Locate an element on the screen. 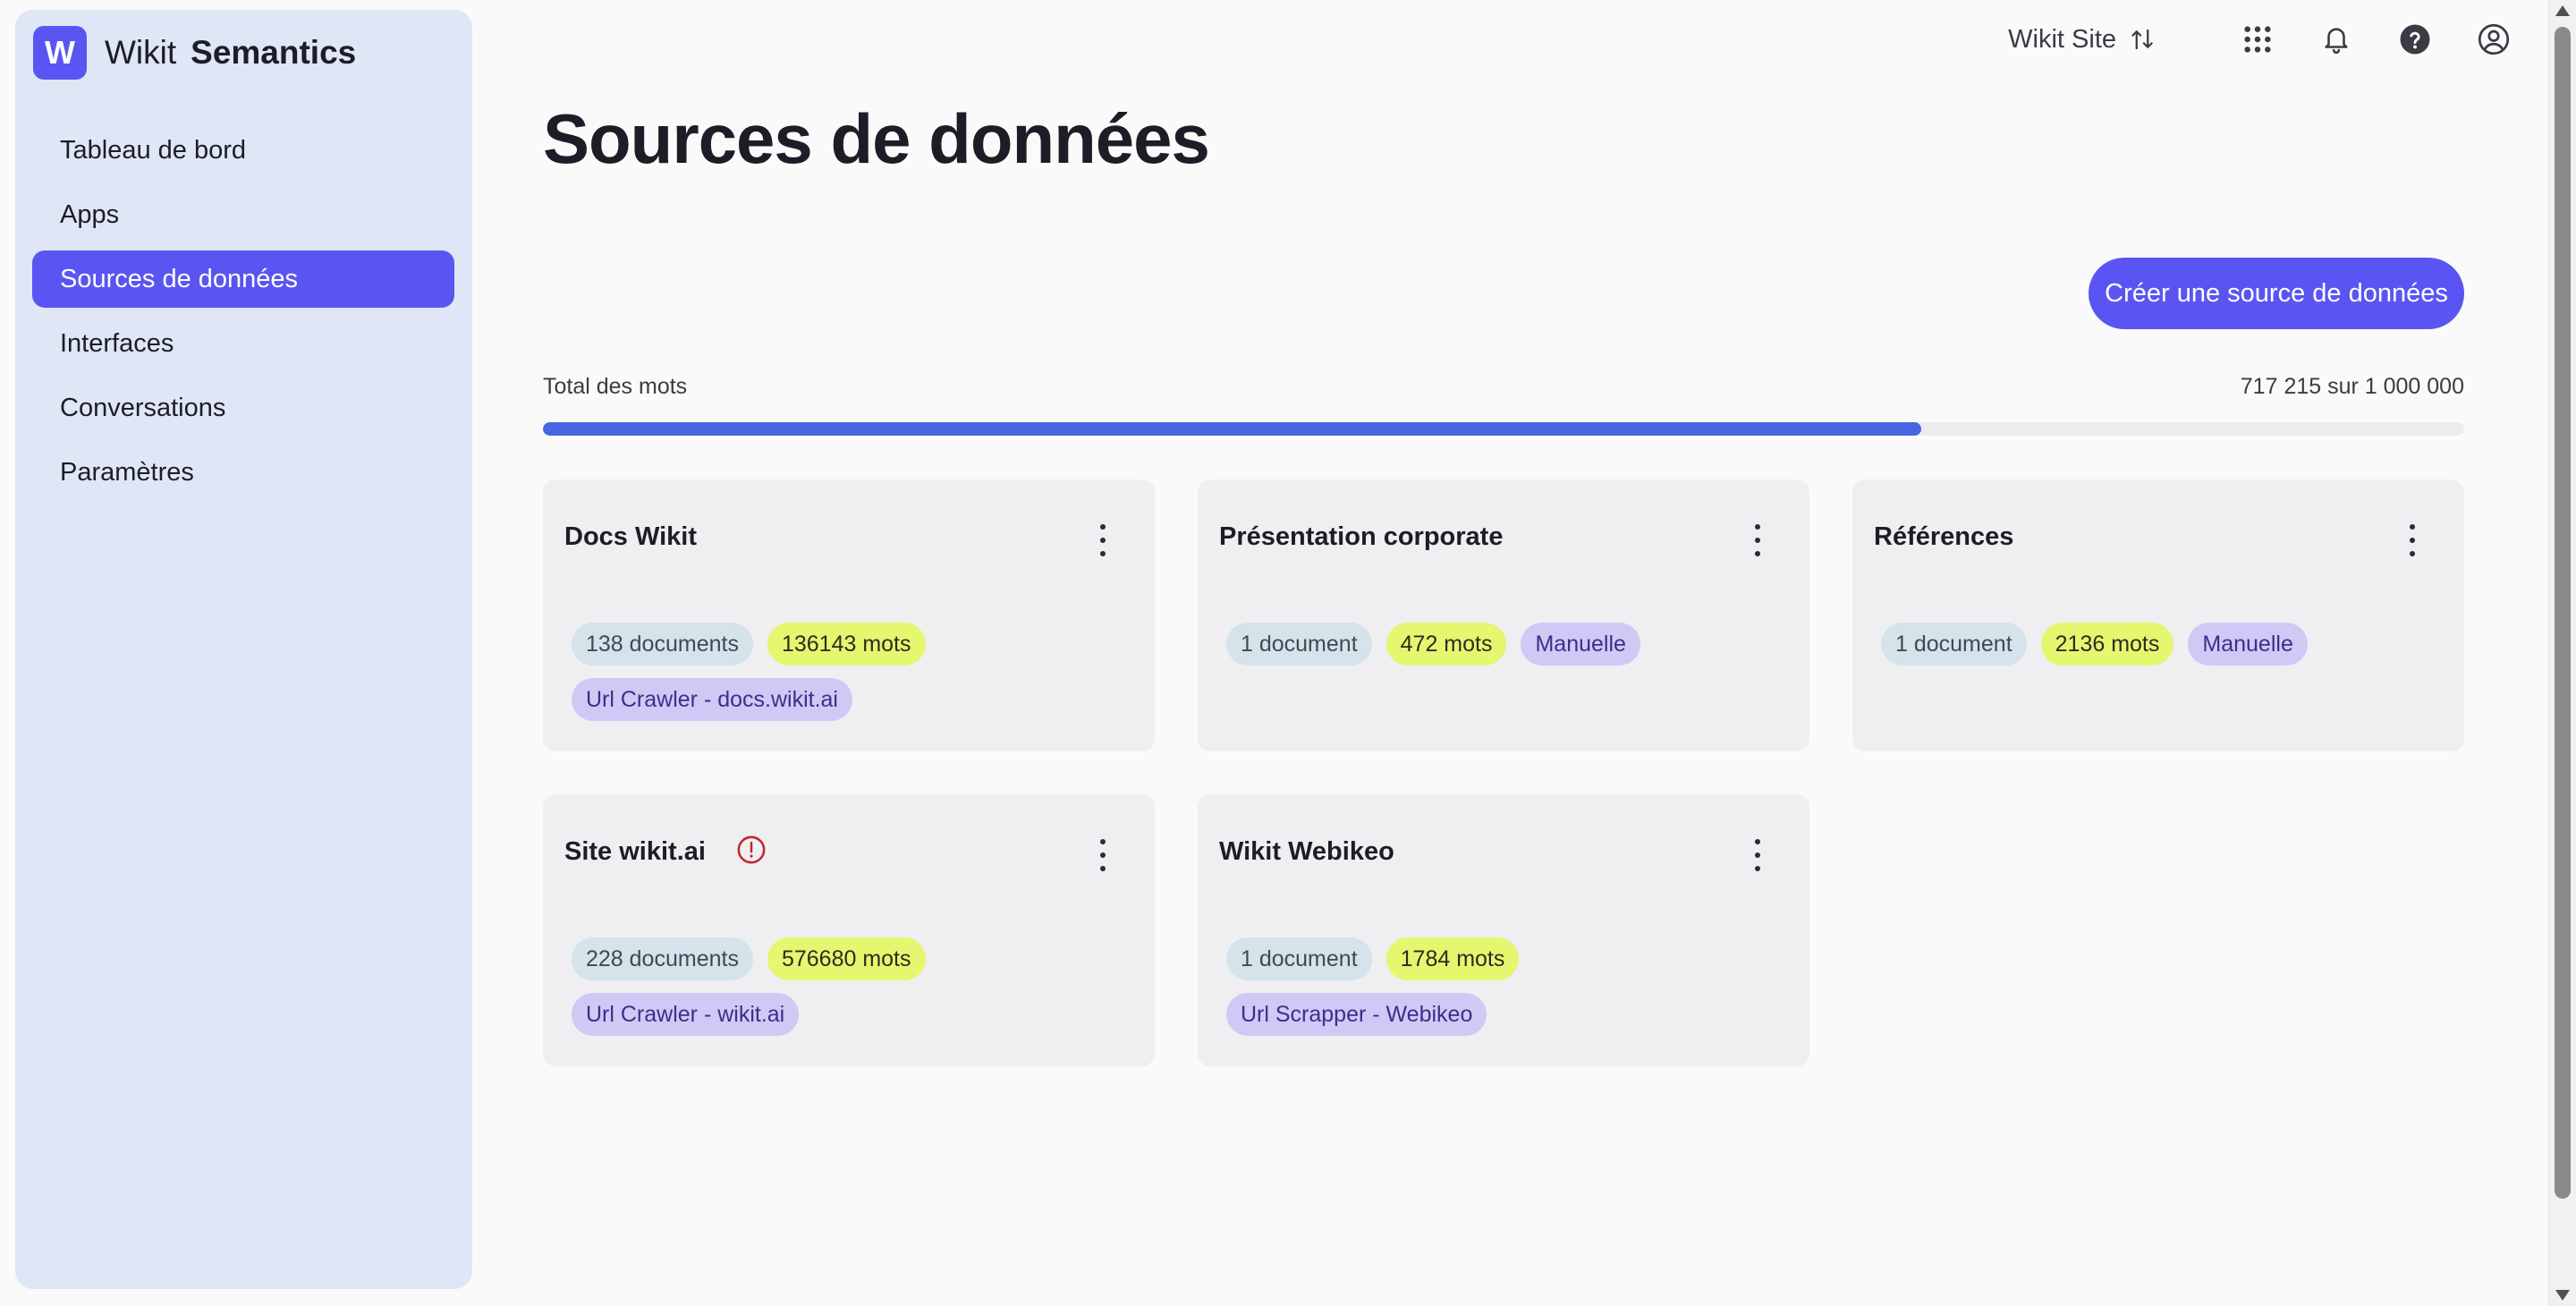  card-title: Docs Wikit is located at coordinates (630, 537).